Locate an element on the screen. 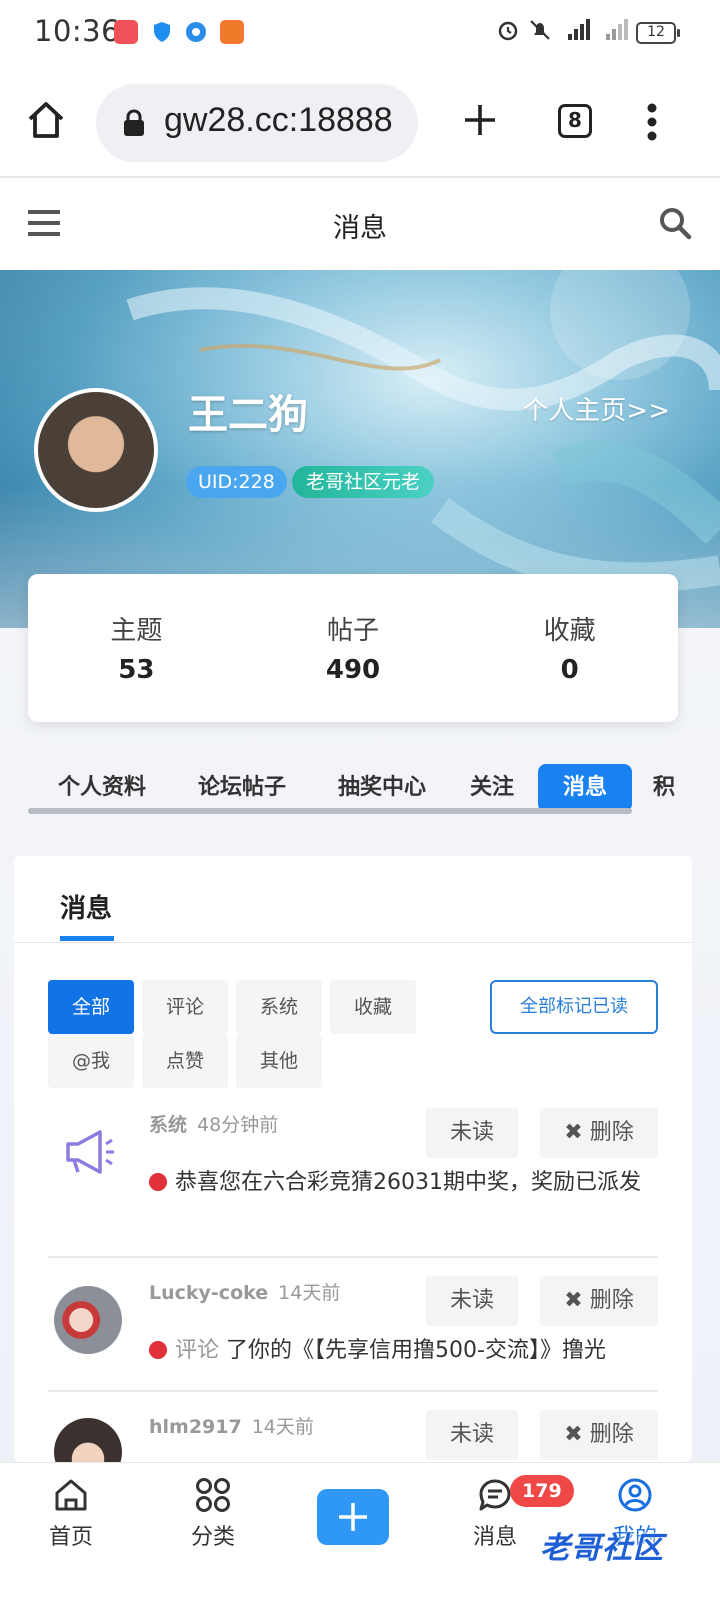 The height and width of the screenshot is (1600, 720). filter-system: 系统 is located at coordinates (279, 1007).